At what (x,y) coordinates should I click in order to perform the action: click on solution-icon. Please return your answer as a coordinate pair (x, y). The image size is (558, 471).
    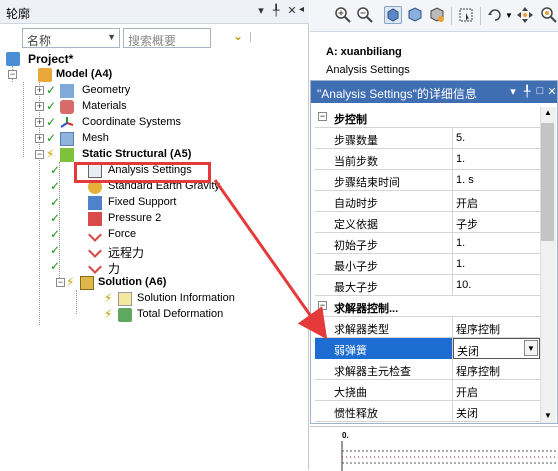
    Looking at the image, I should click on (87, 283).